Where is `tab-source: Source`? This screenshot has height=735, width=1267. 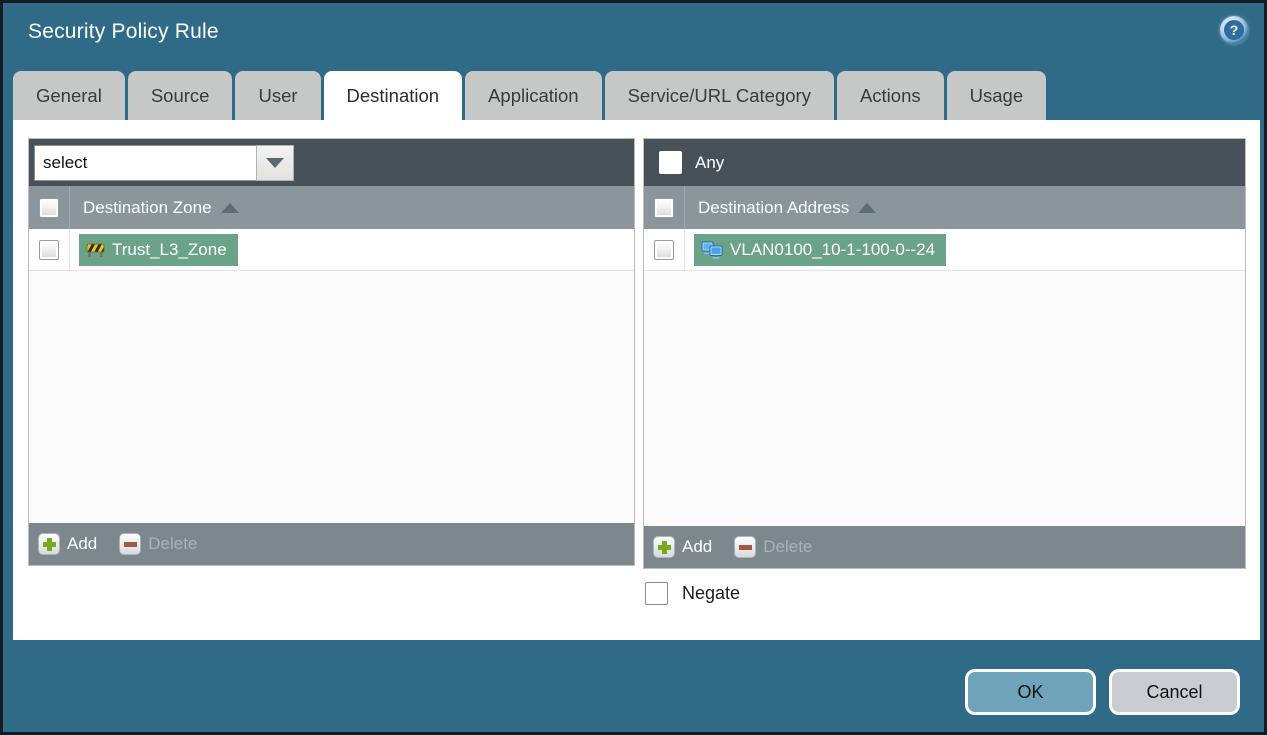 tab-source: Source is located at coordinates (180, 95).